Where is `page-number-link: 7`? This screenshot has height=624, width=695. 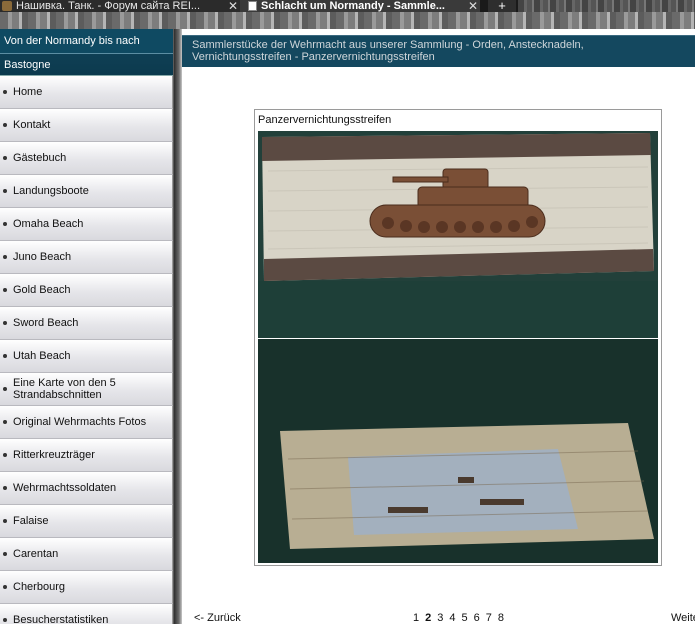
page-number-link: 7 is located at coordinates (489, 618).